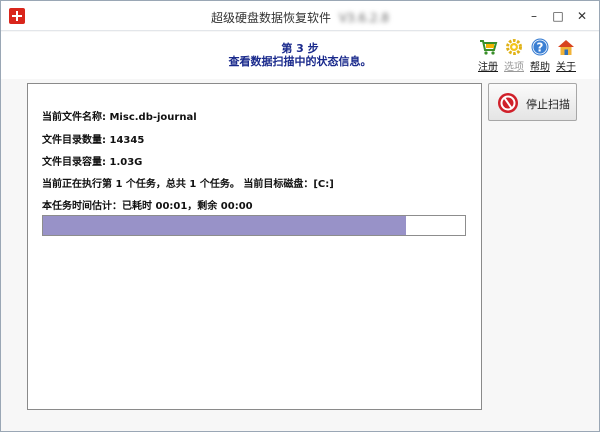  I want to click on dir-size-label: 文件目录容量:, so click(74, 162).